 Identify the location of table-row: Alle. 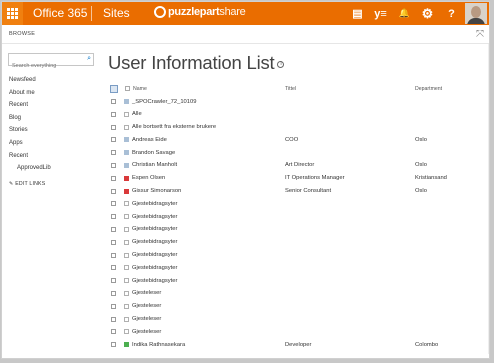
(299, 115).